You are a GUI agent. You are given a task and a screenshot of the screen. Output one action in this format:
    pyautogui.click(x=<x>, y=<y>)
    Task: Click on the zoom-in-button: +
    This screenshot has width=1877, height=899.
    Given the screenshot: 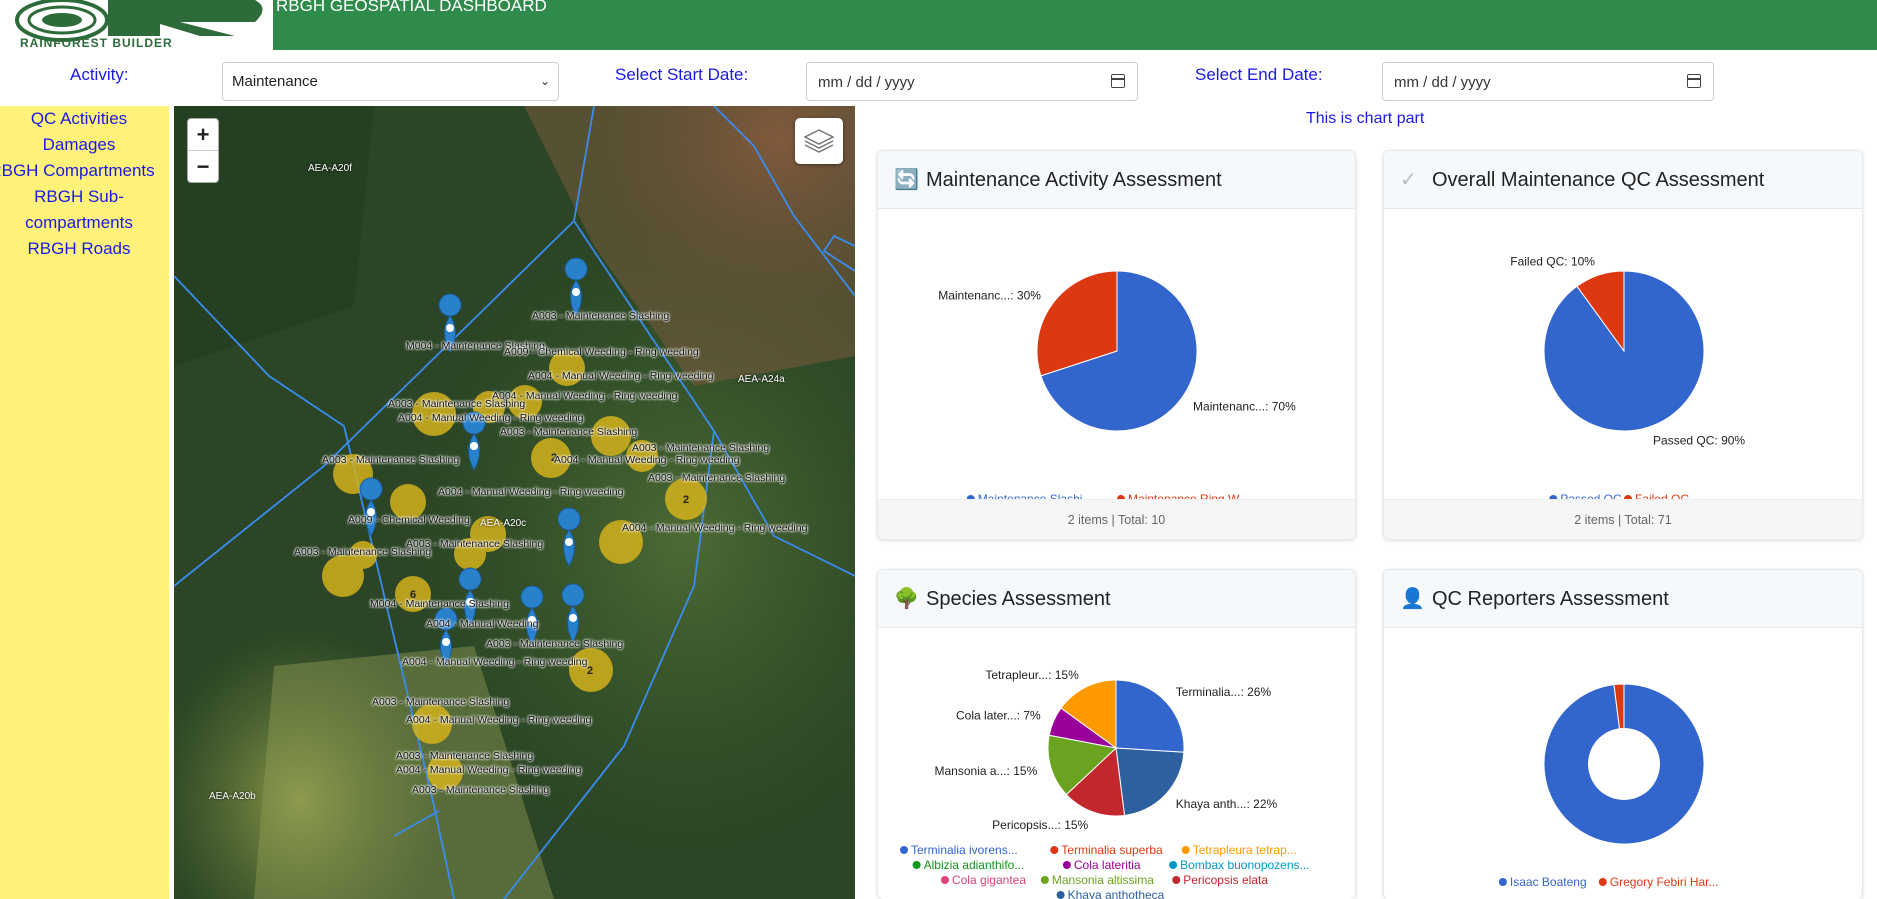 What is the action you would take?
    pyautogui.click(x=203, y=135)
    